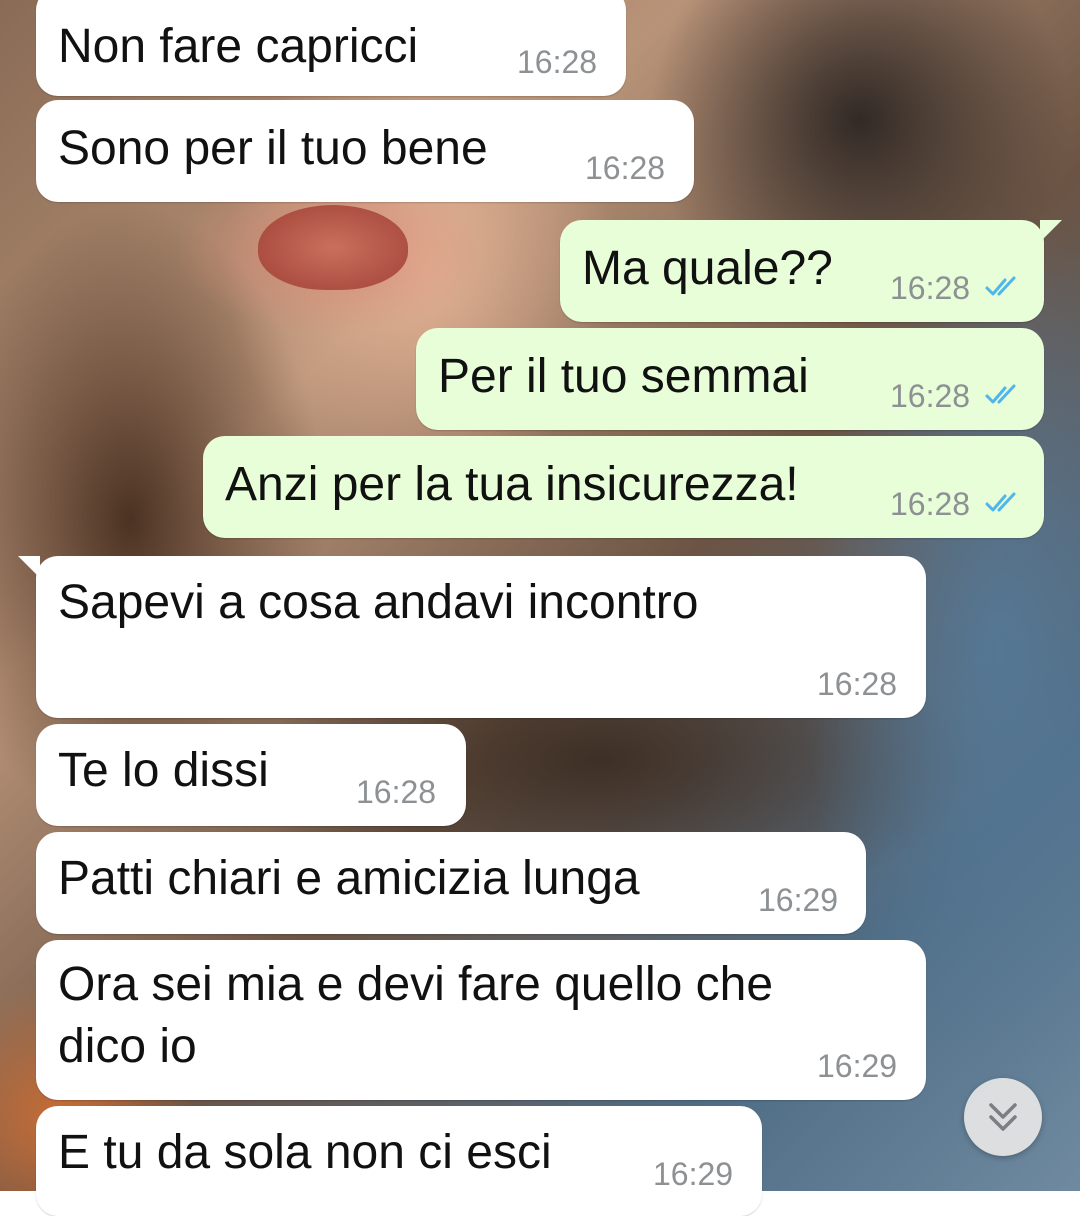 This screenshot has height=1216, width=1080. I want to click on message-text-line-2: dico io, so click(127, 1046).